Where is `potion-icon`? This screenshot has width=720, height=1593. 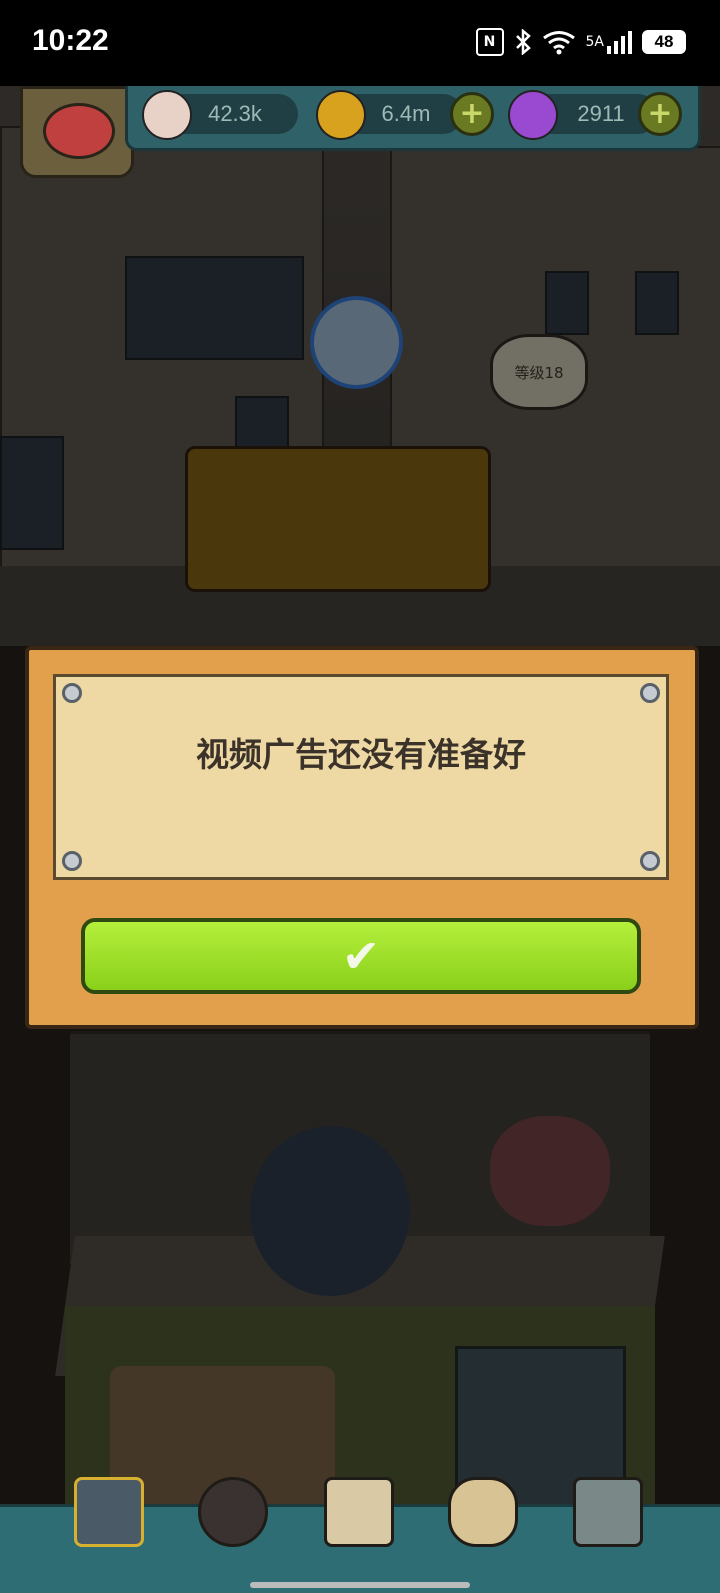
potion-icon is located at coordinates (533, 115).